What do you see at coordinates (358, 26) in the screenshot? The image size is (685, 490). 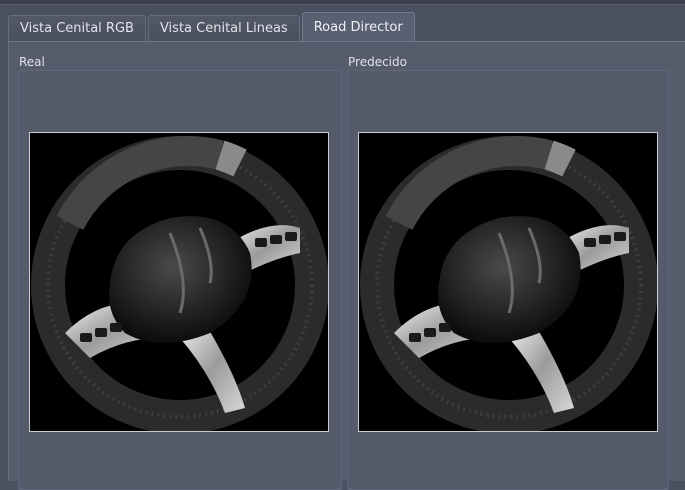 I see `tab-road-director: Road Director` at bounding box center [358, 26].